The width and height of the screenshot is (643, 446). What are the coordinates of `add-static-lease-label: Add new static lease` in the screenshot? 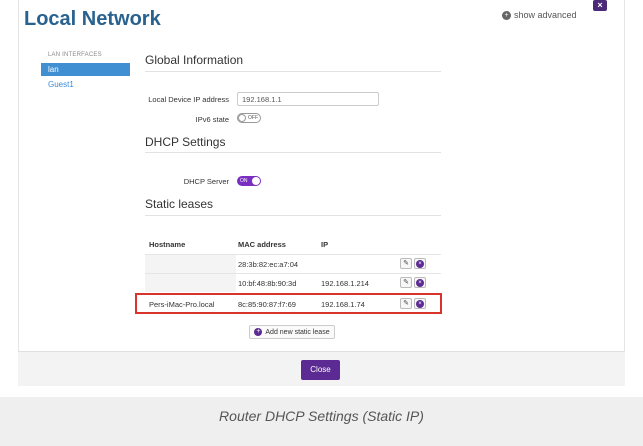 It's located at (297, 332).